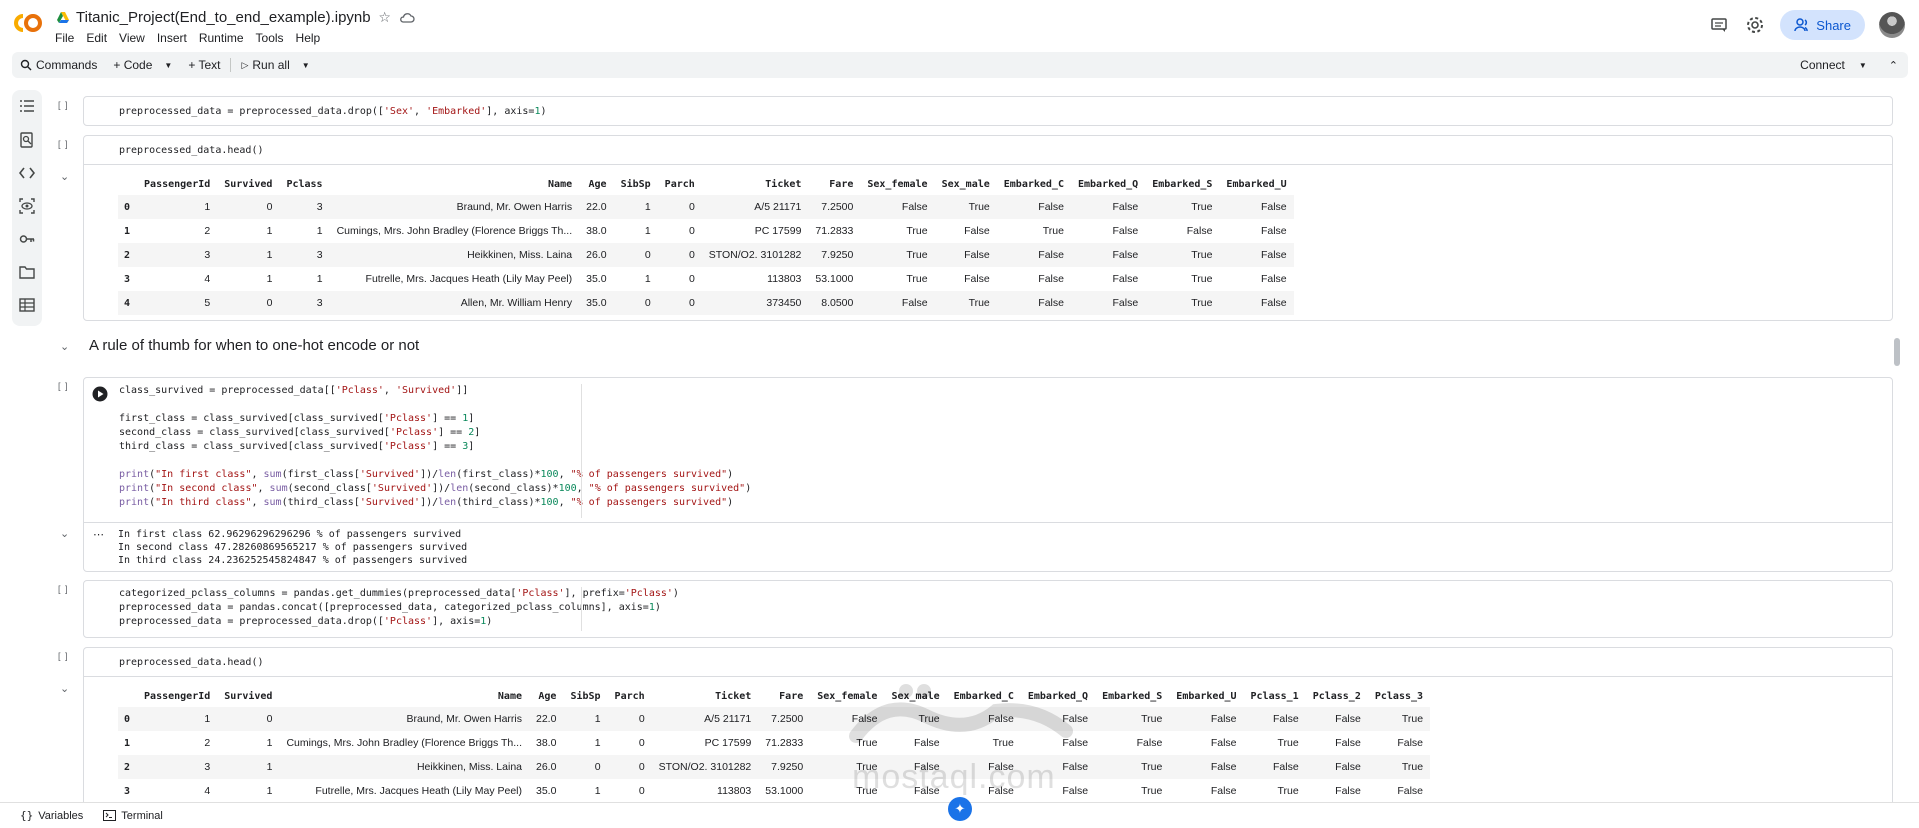  What do you see at coordinates (132, 38) in the screenshot?
I see `menu-view: View` at bounding box center [132, 38].